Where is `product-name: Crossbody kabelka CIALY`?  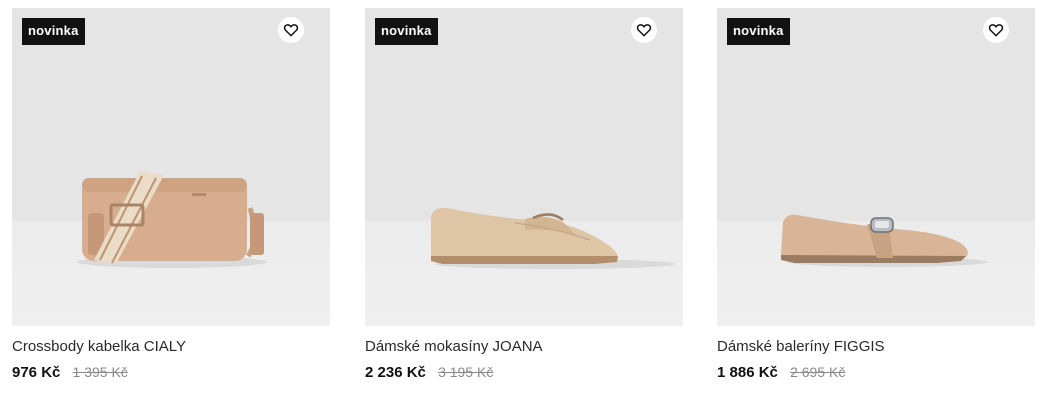 product-name: Crossbody kabelka CIALY is located at coordinates (171, 347).